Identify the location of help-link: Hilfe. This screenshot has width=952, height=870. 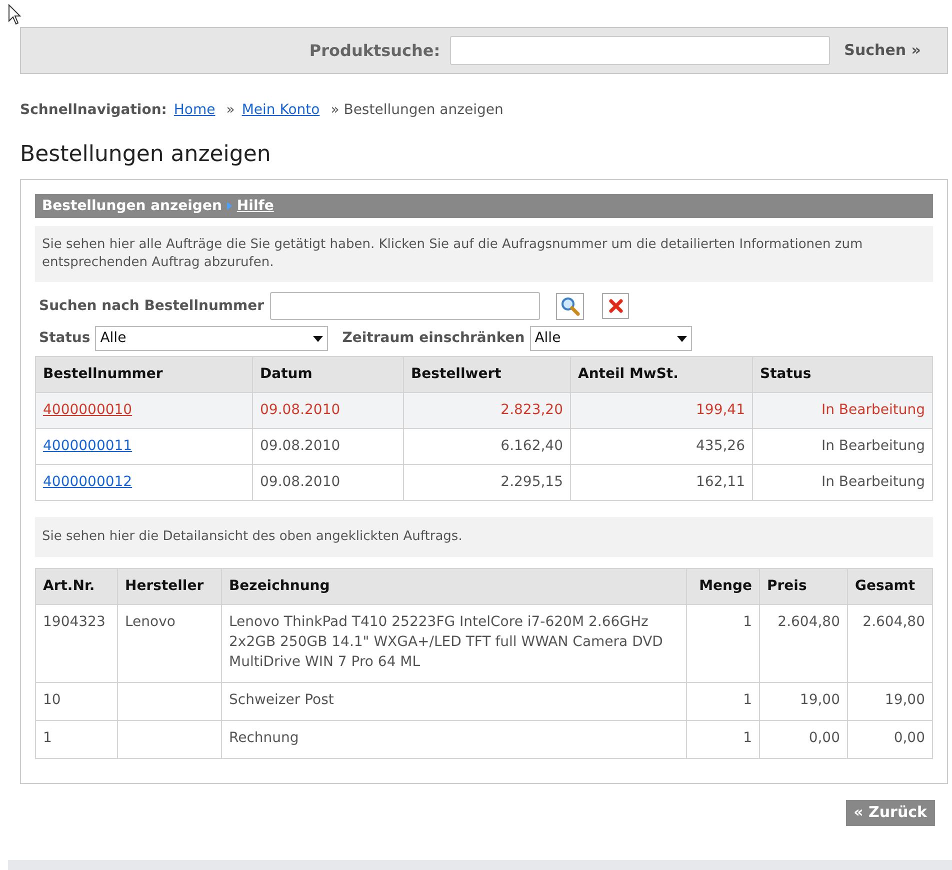
(255, 206).